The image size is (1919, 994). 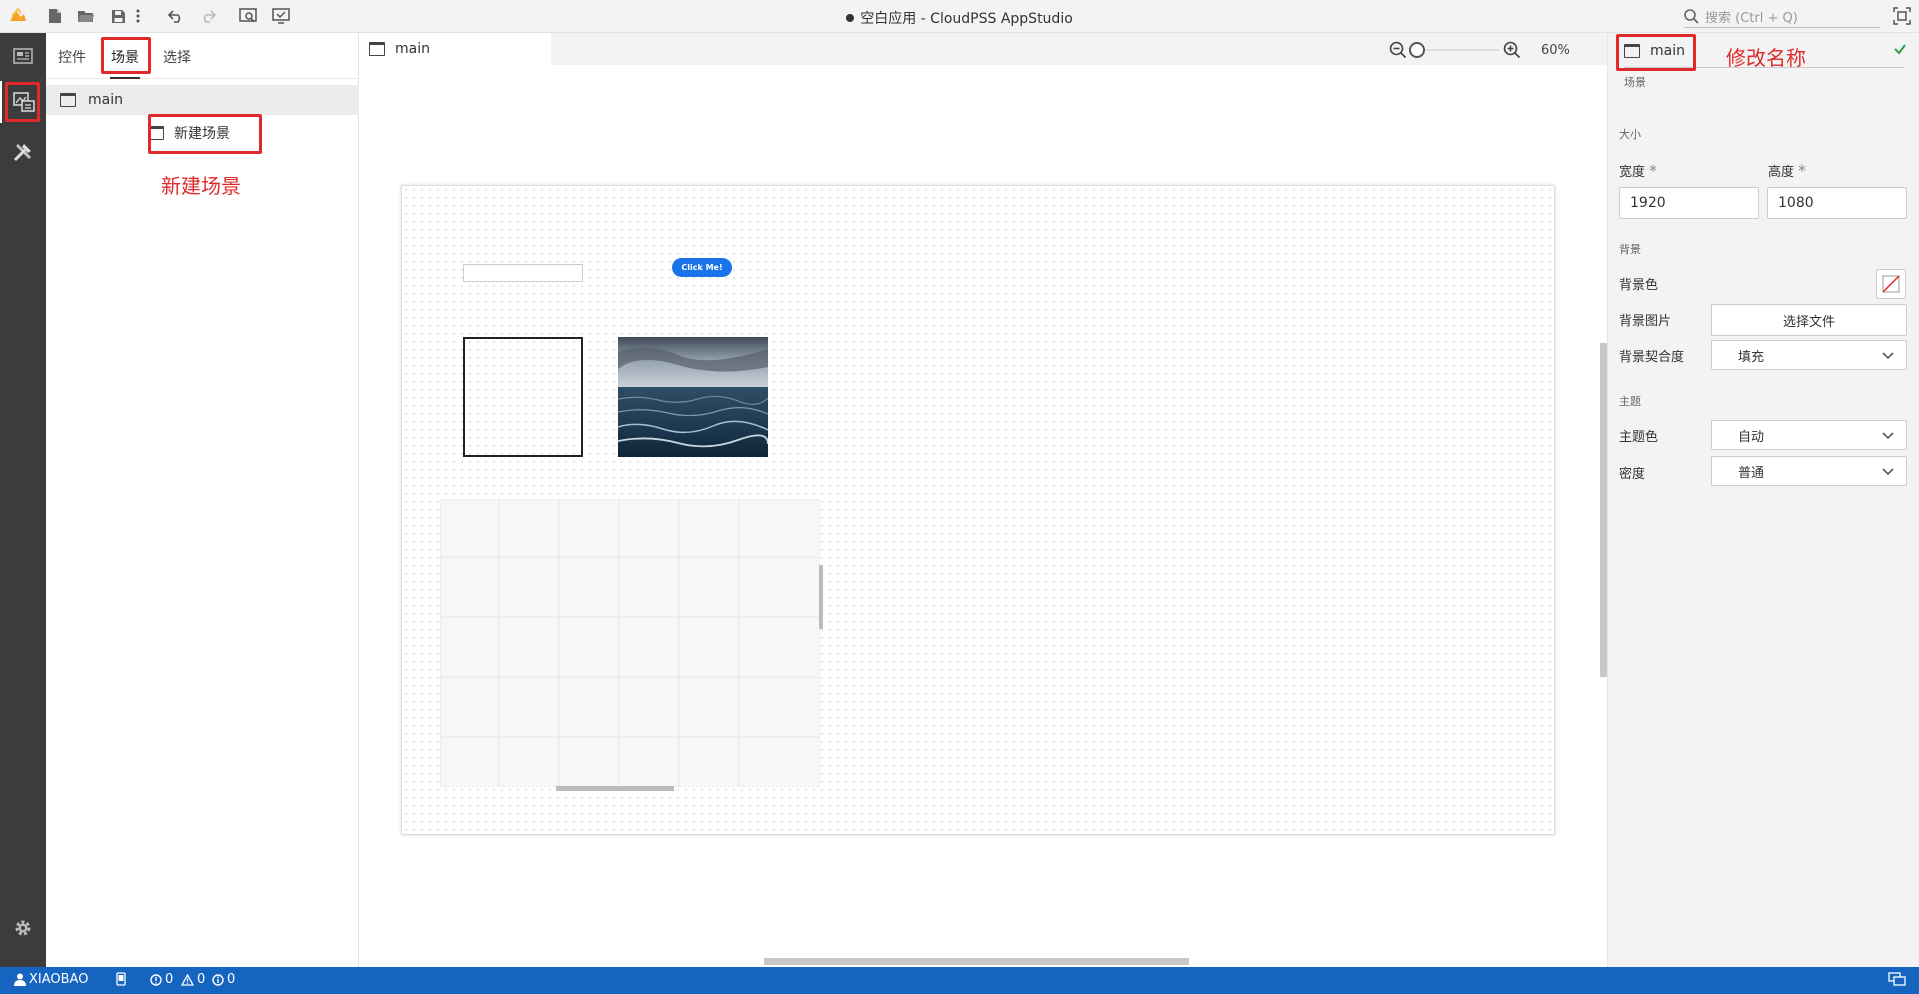 What do you see at coordinates (1691, 16) in the screenshot?
I see `search-icon` at bounding box center [1691, 16].